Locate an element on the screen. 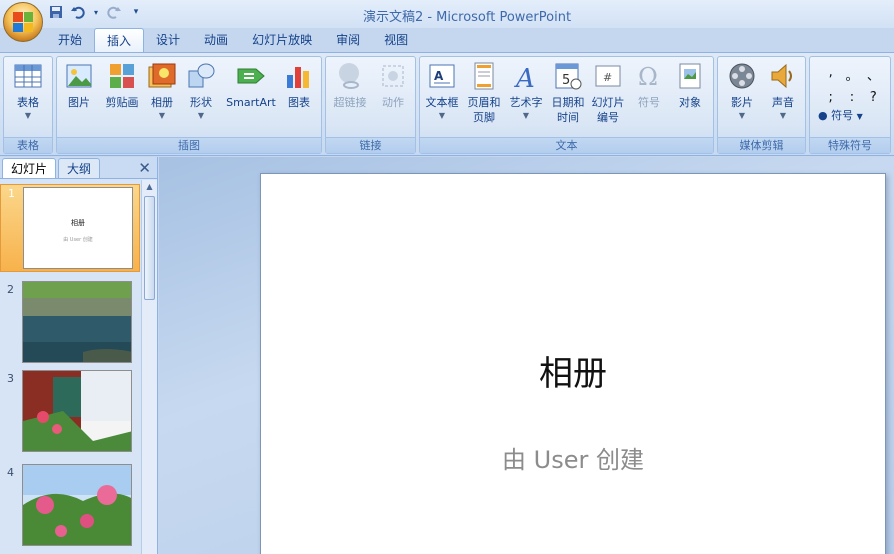  table-icon is located at coordinates (28, 76).